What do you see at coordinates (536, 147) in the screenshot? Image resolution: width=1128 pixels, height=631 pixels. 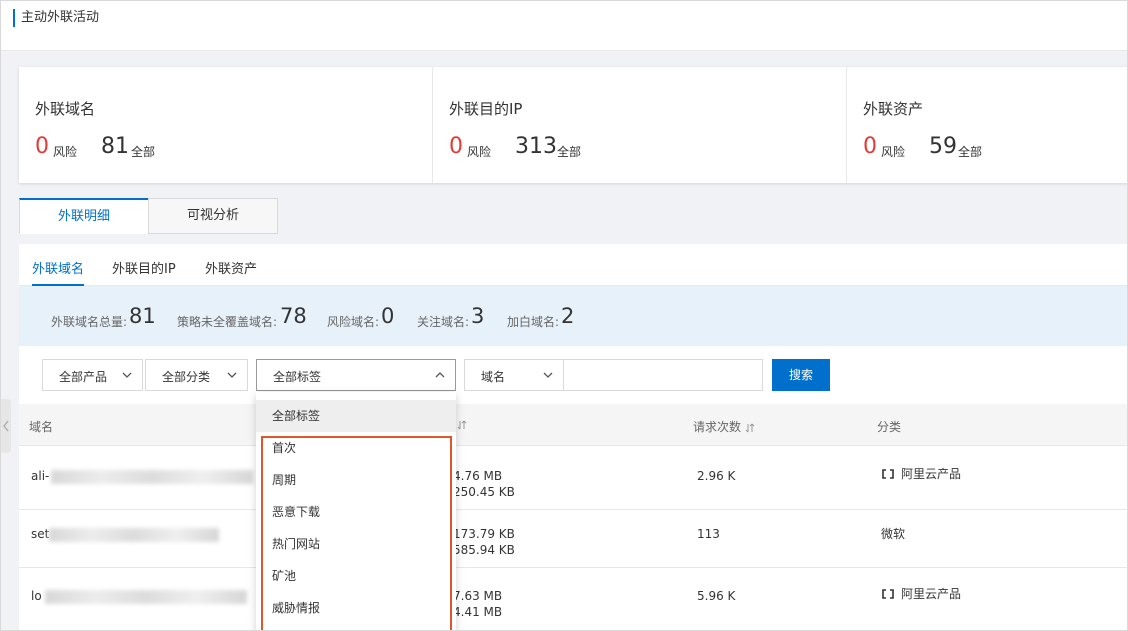 I see `stat-total-count: 313` at bounding box center [536, 147].